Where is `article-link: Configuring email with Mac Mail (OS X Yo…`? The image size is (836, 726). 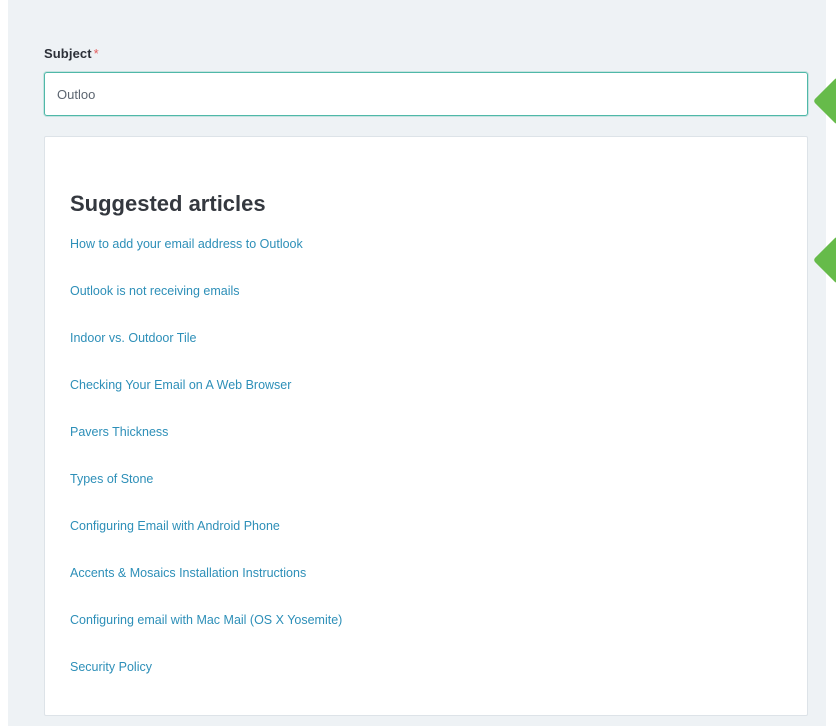 article-link: Configuring email with Mac Mail (OS X Yo… is located at coordinates (206, 620).